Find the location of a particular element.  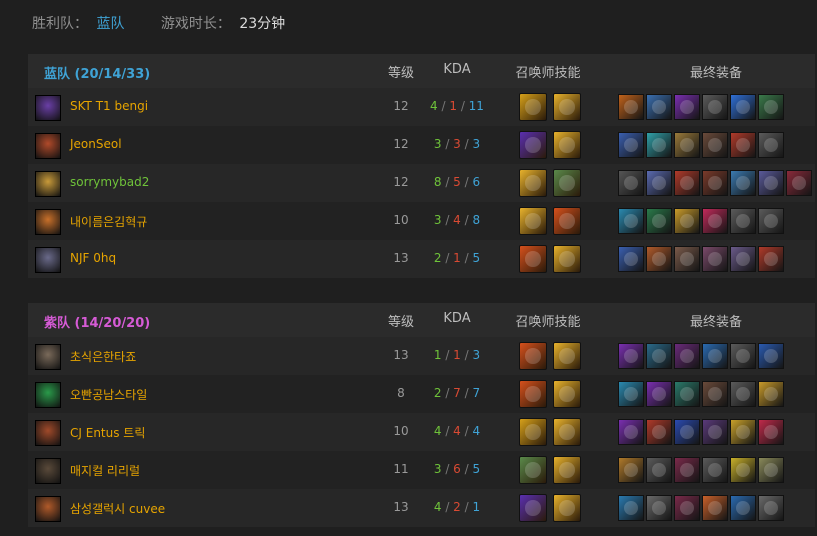

player-row: NJF 0hq 13 2 / 1 / 5 is located at coordinates (421, 259).